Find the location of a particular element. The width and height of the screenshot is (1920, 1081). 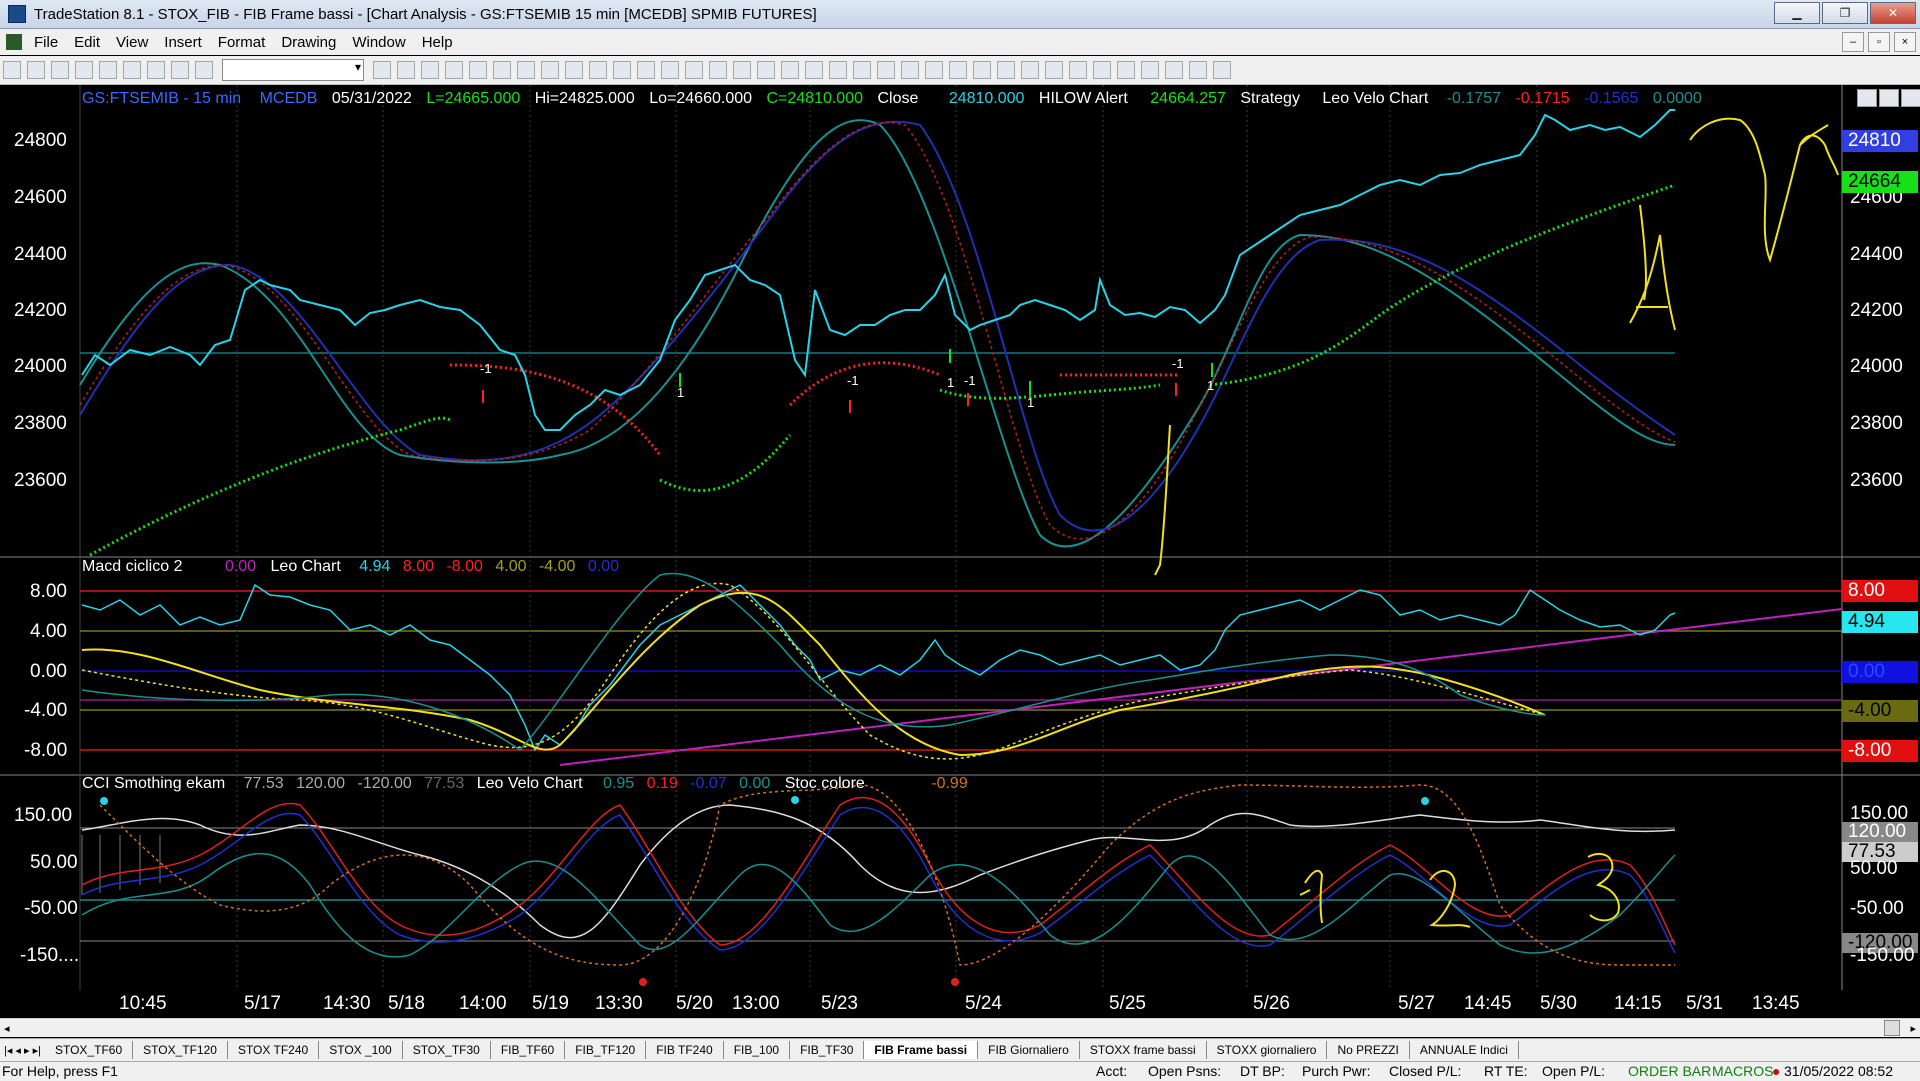

radar-screen-icon is located at coordinates (454, 70).